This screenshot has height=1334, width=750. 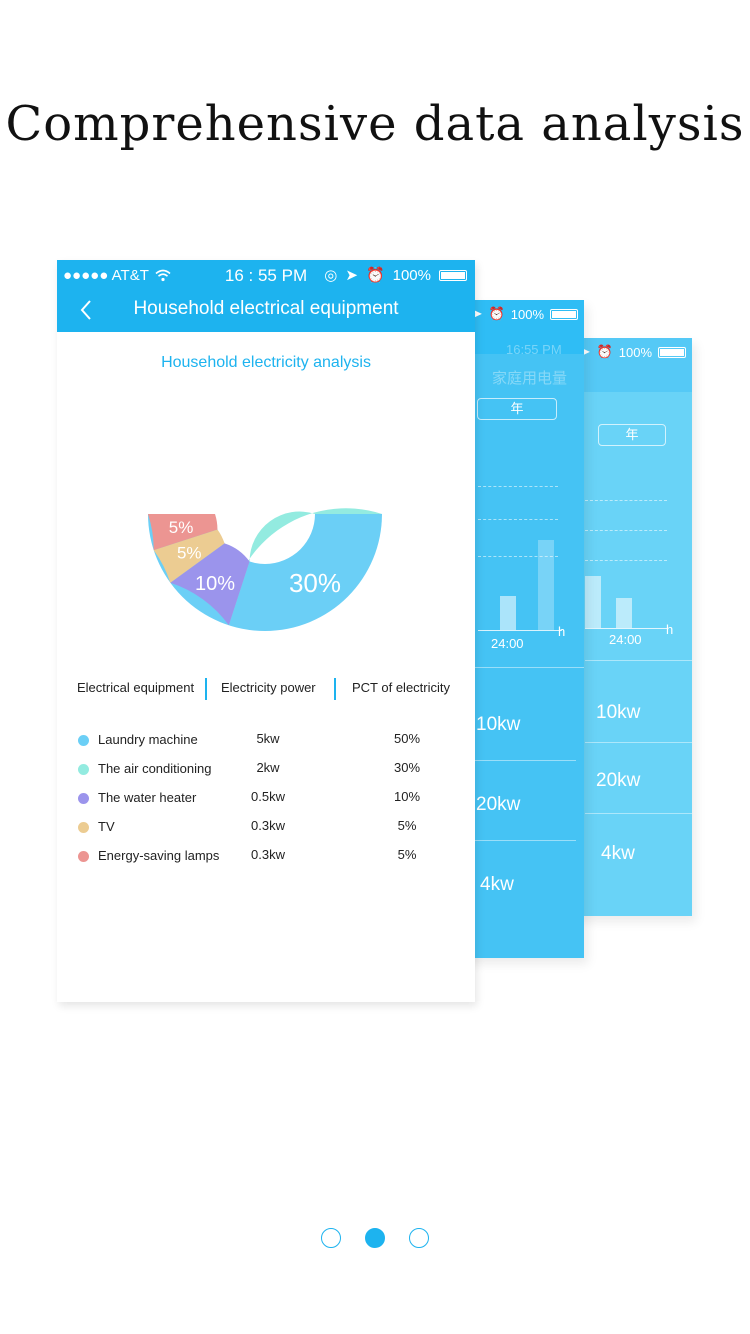 I want to click on status-right: ◎ ➤ ⏰ 100%, so click(x=395, y=275).